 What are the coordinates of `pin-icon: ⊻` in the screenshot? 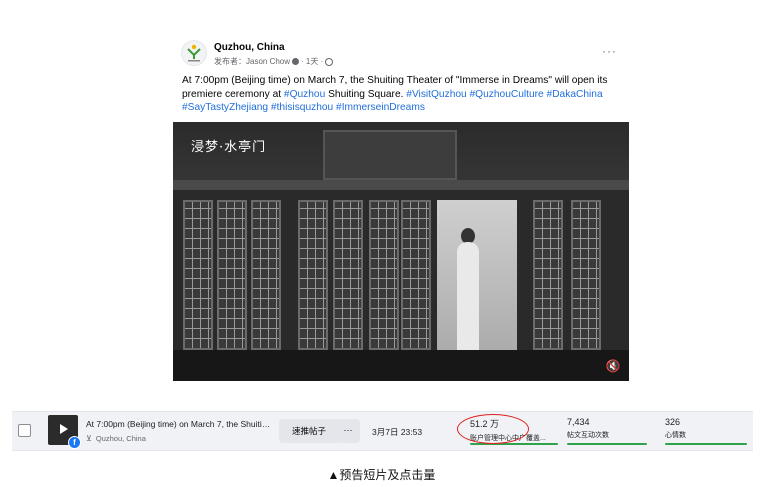 It's located at (89, 438).